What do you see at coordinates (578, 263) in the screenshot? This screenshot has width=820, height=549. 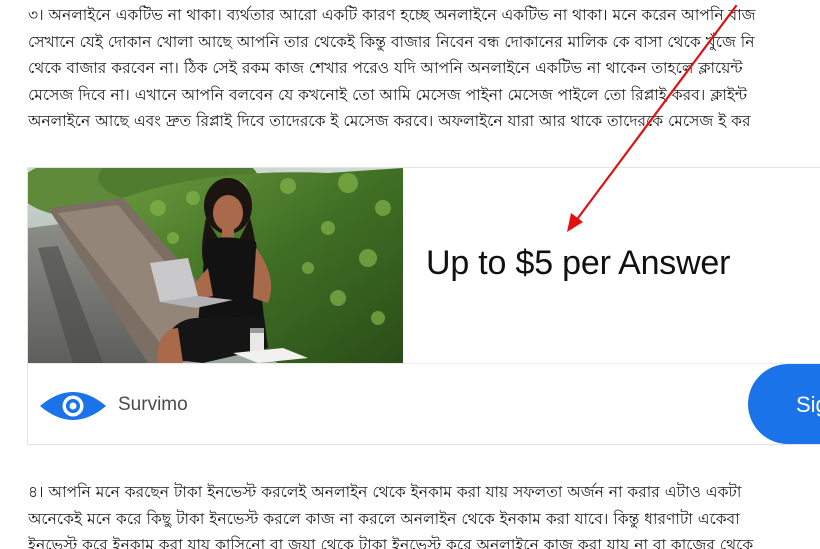 I see `ad-headline: Up to $5 per Answer` at bounding box center [578, 263].